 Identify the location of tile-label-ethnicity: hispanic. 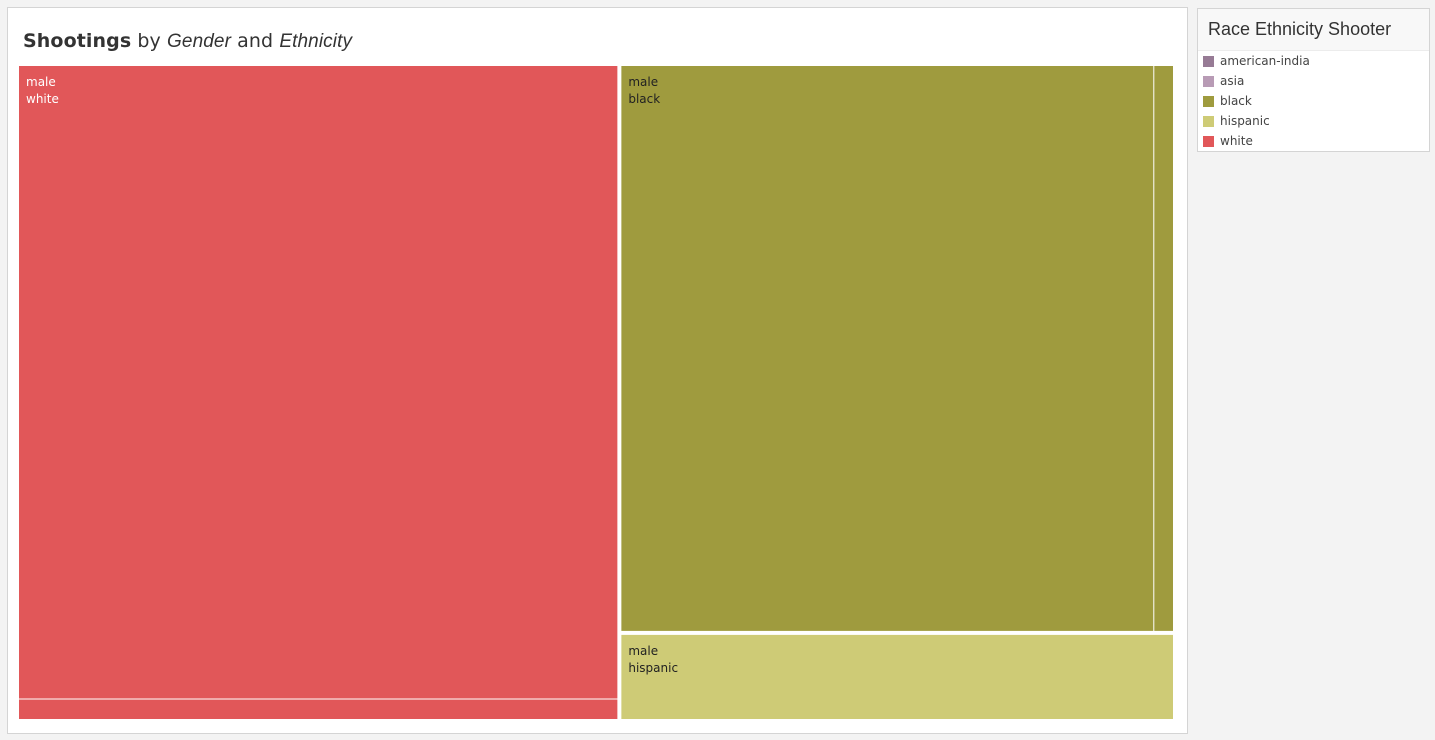
(653, 668).